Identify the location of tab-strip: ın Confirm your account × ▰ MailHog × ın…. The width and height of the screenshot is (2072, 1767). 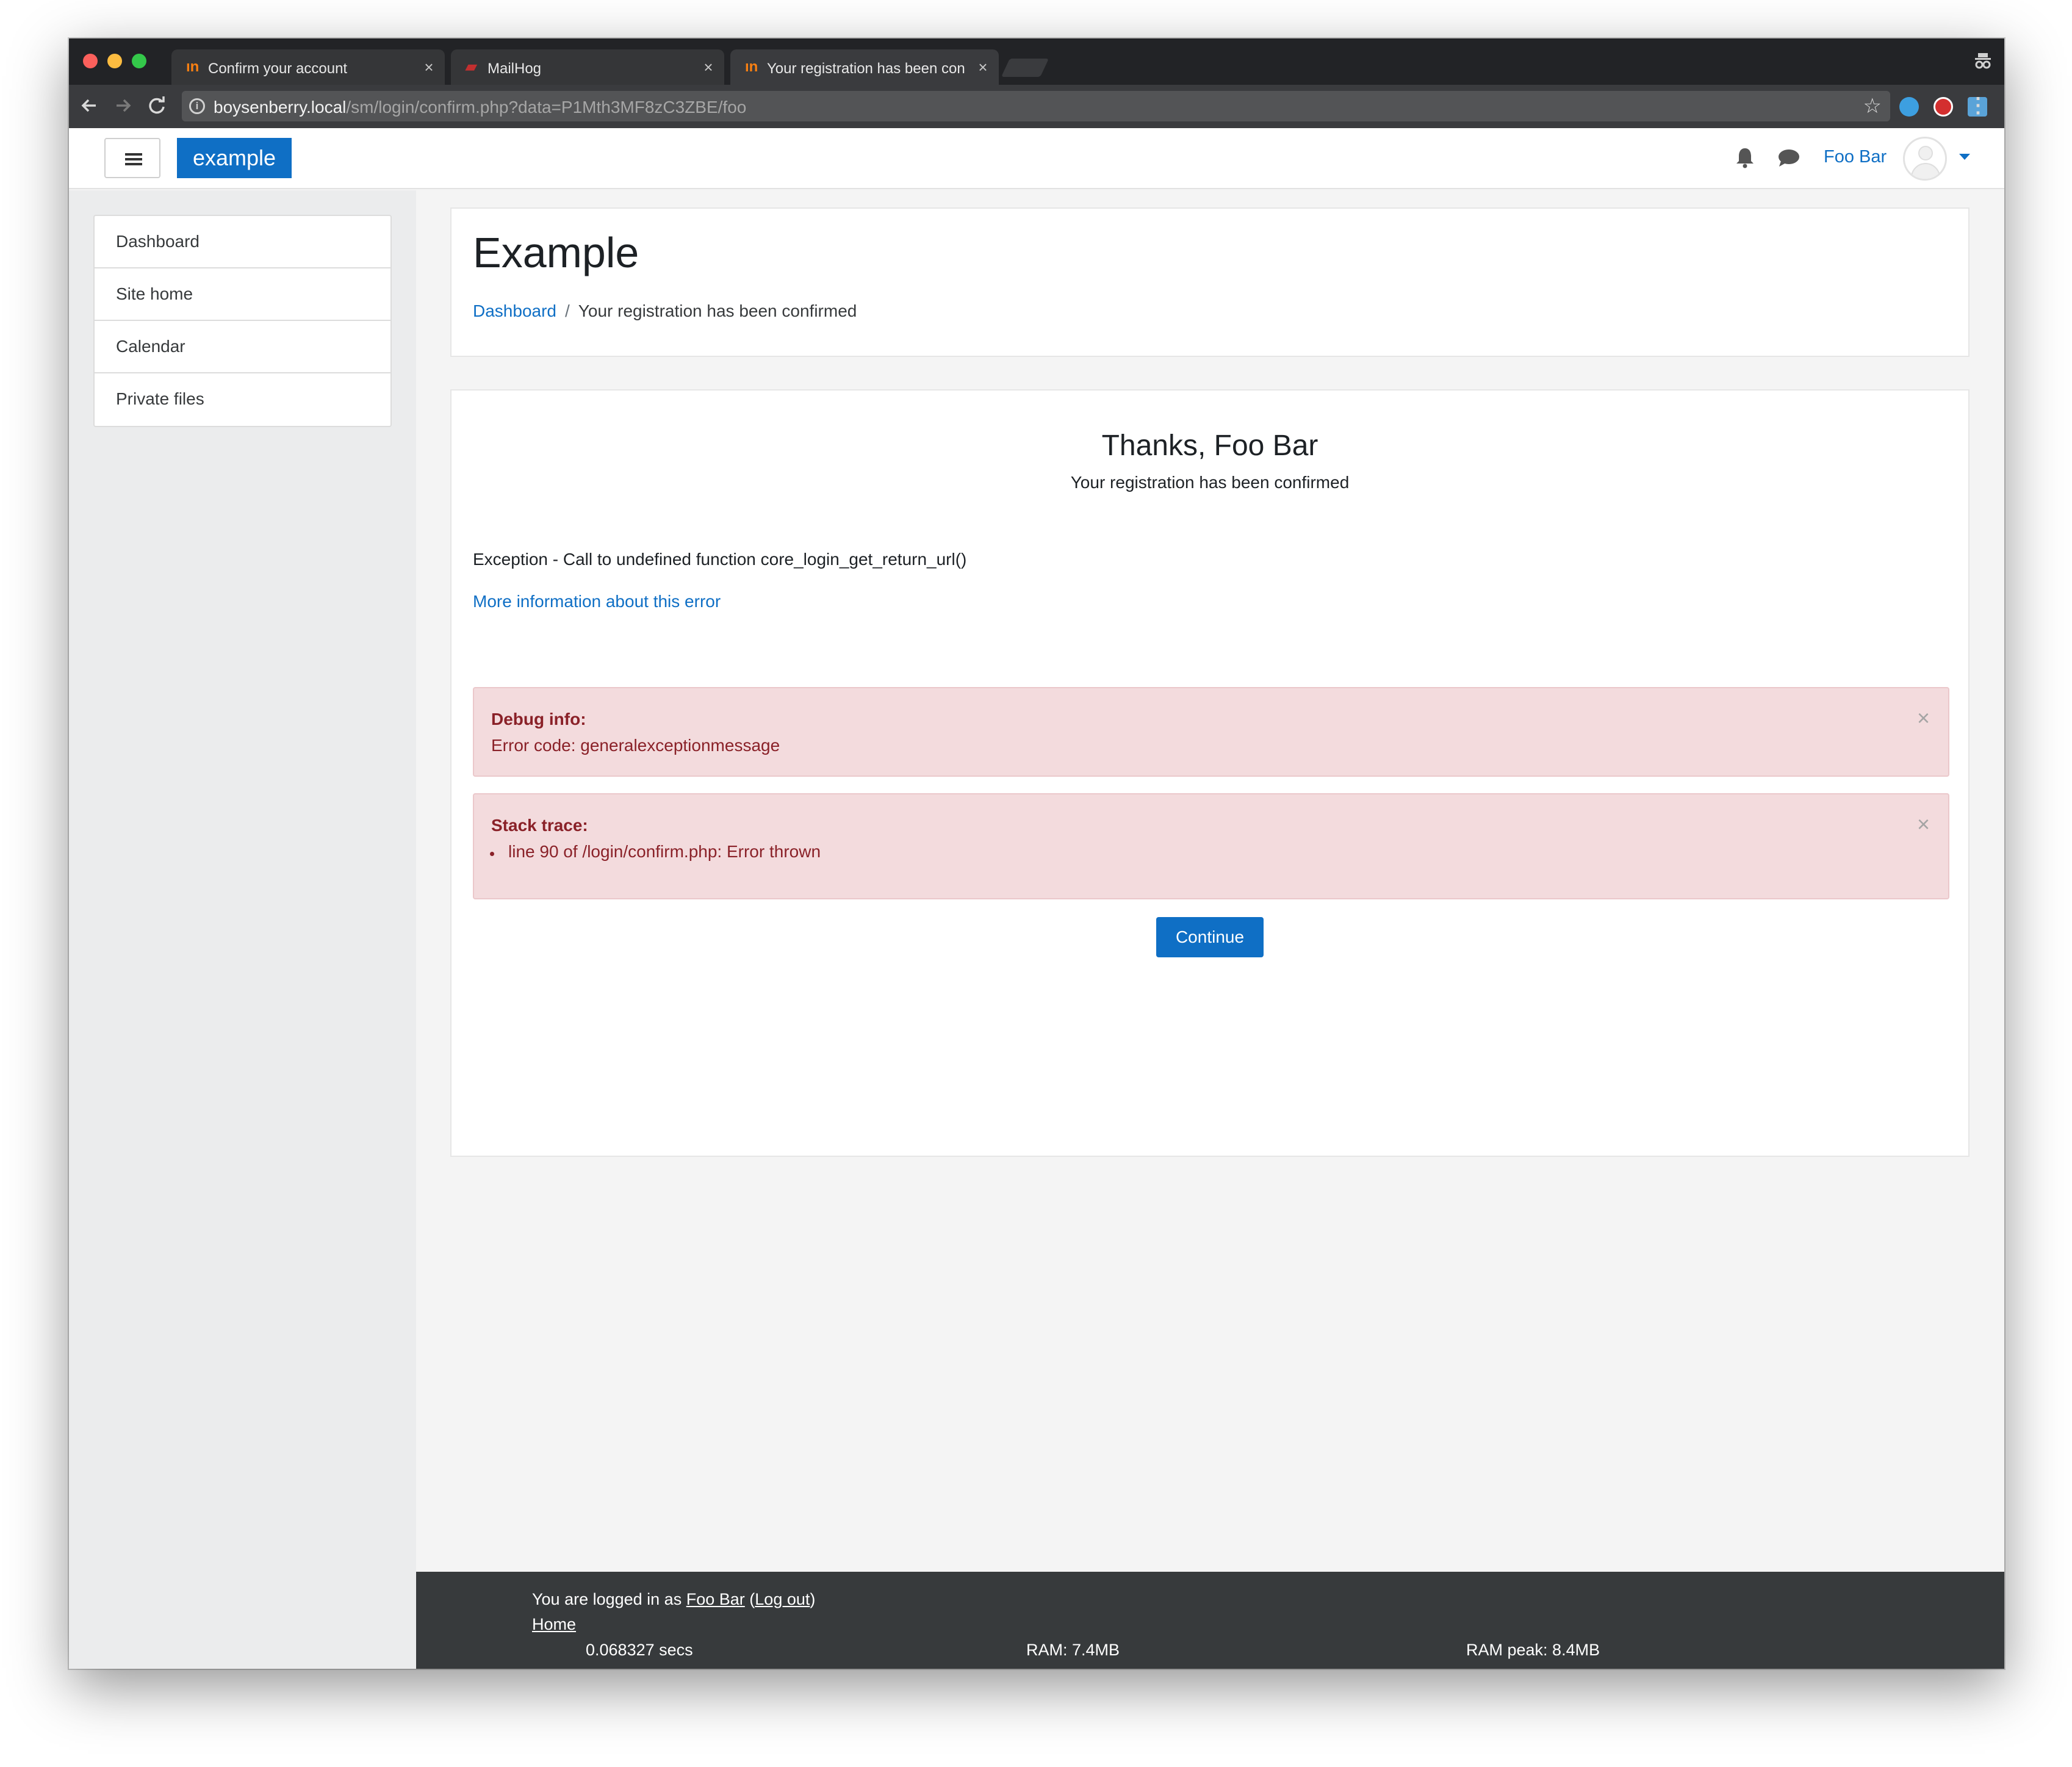
(1036, 61).